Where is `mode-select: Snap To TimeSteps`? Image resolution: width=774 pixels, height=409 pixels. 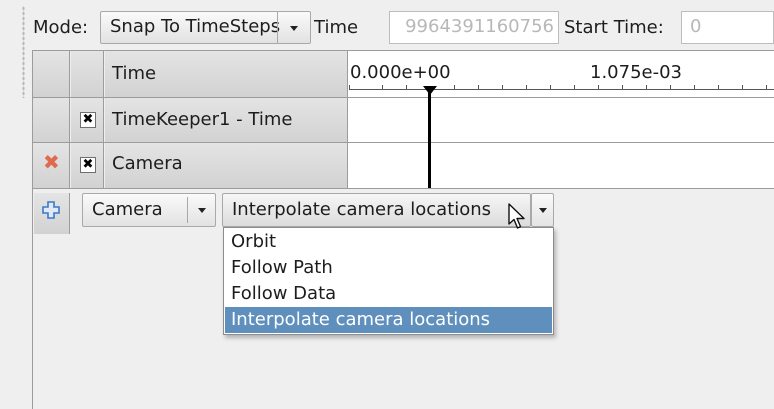
mode-select: Snap To TimeSteps is located at coordinates (205, 27).